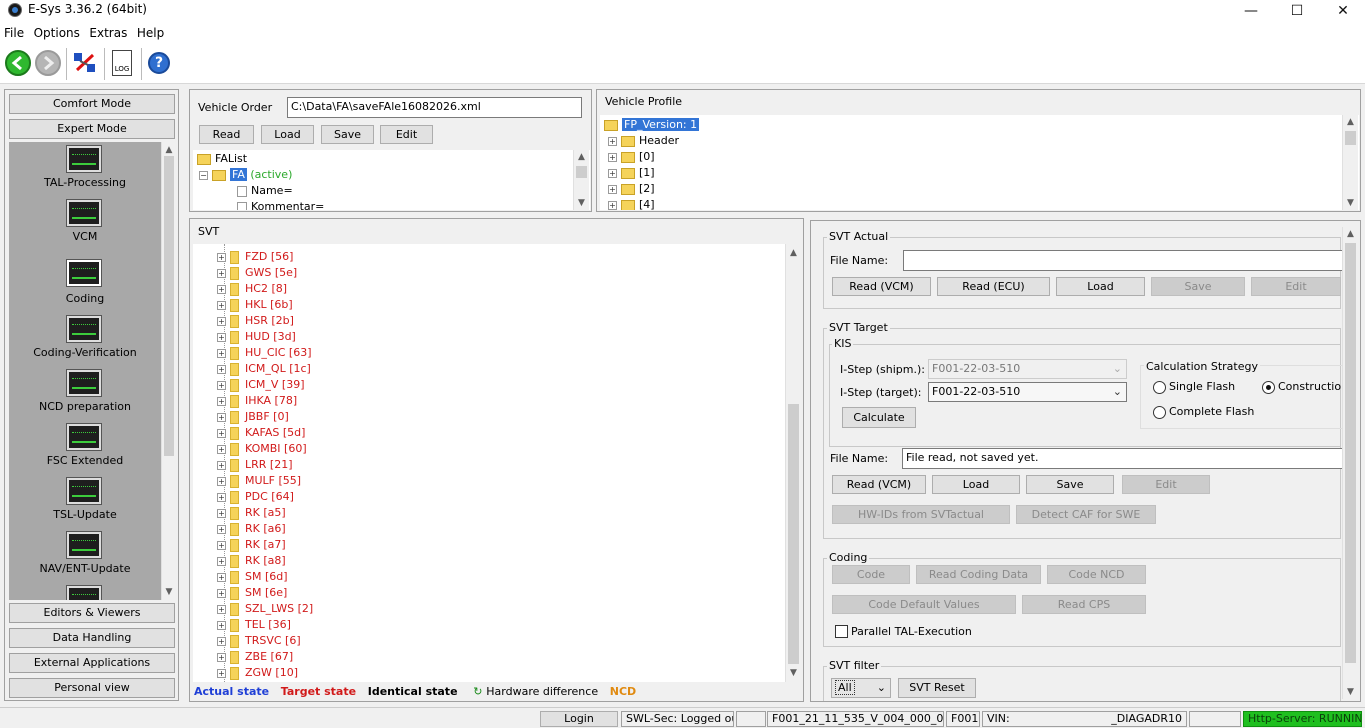  What do you see at coordinates (1122, 458) in the screenshot?
I see `svt-target-file-field: File read, not saved yet.` at bounding box center [1122, 458].